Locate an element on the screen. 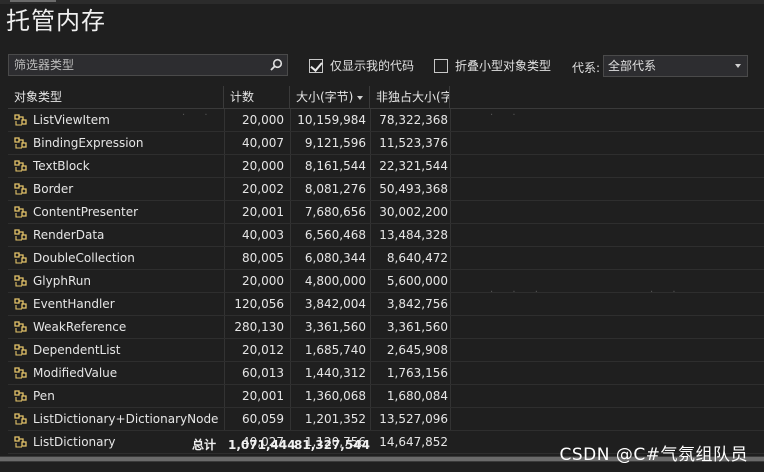 This screenshot has width=764, height=472. count-cell: 40,007 is located at coordinates (263, 143).